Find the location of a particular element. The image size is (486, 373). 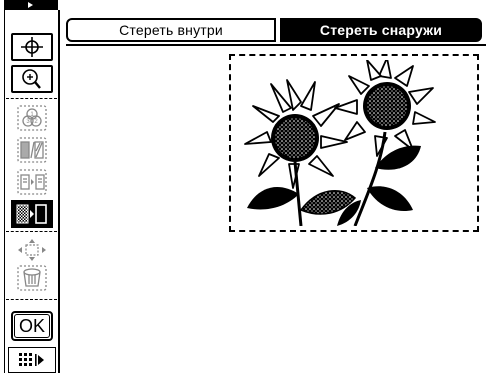

toolbar-expand-button is located at coordinates (31, 5).